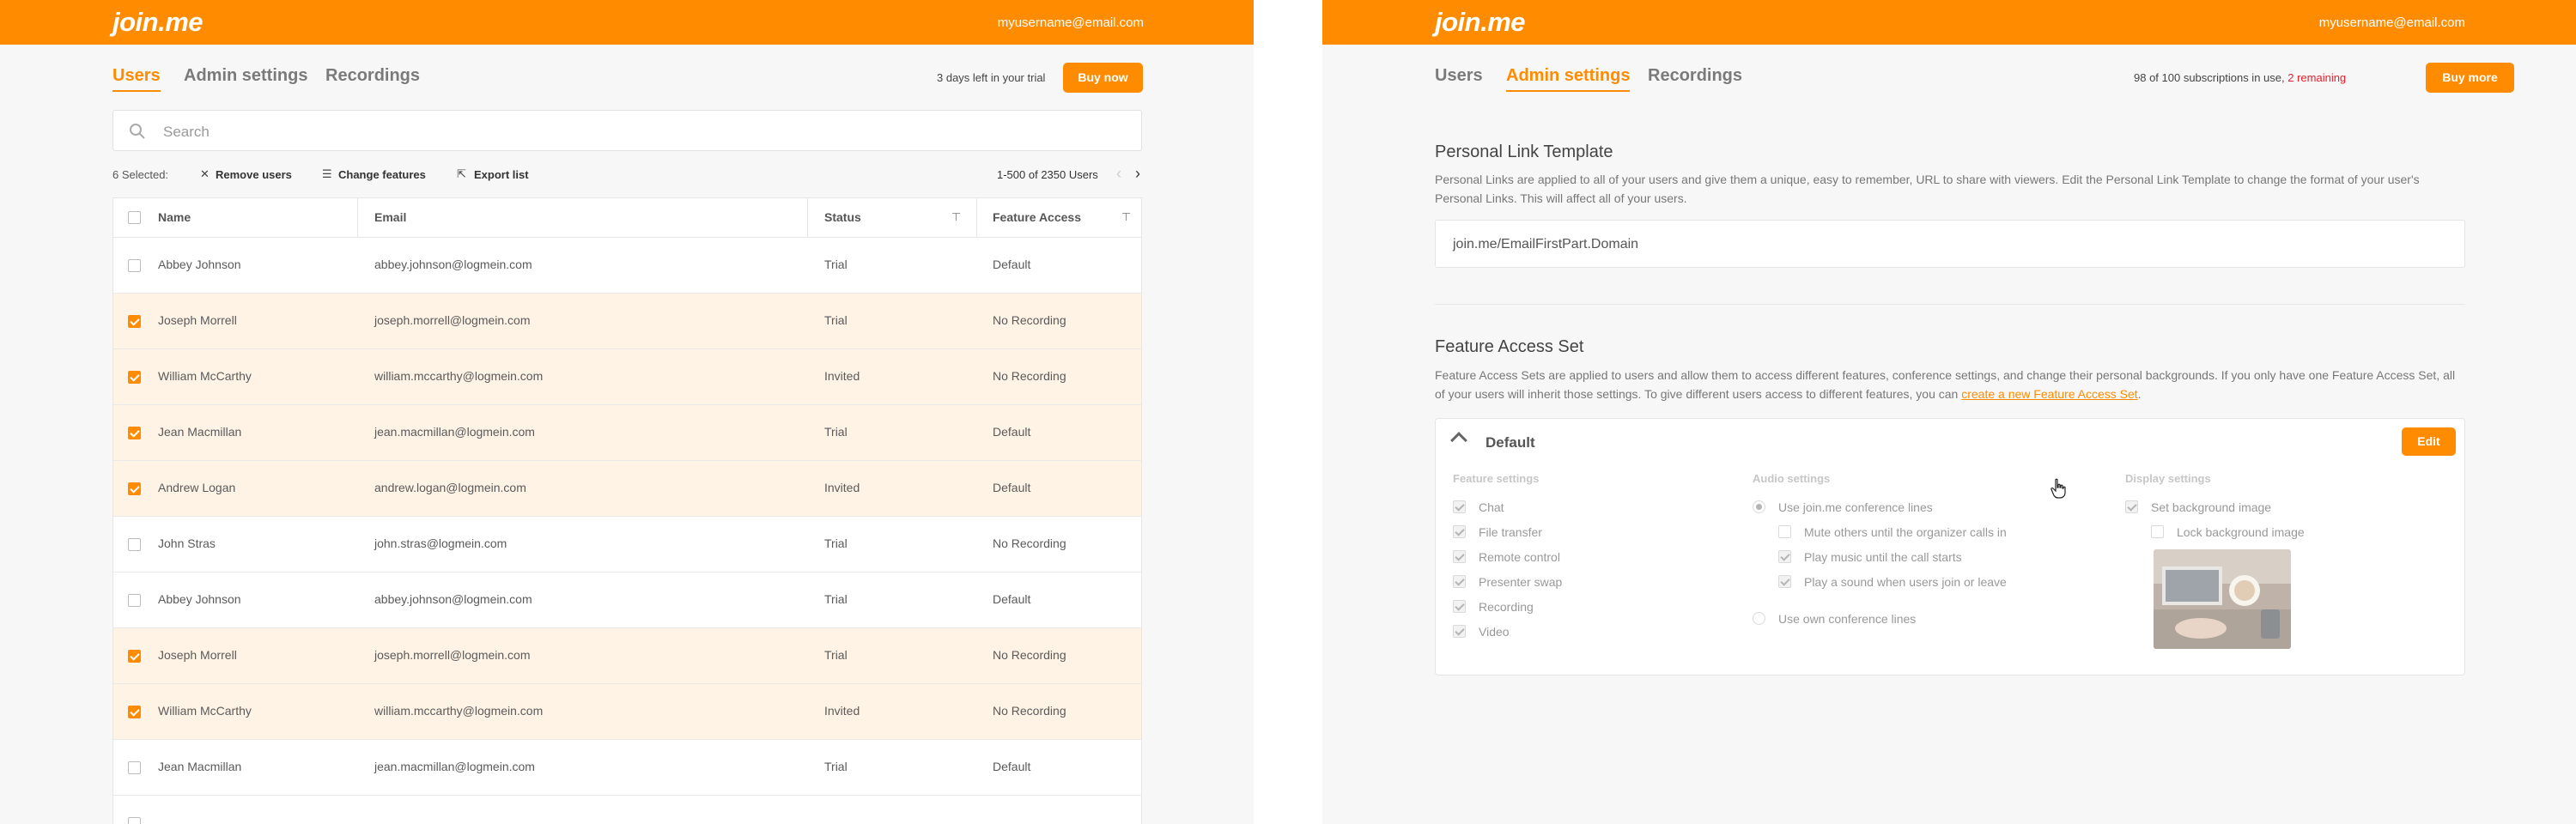 The width and height of the screenshot is (2576, 824). I want to click on user-email: john.stras@logmein.com, so click(441, 543).